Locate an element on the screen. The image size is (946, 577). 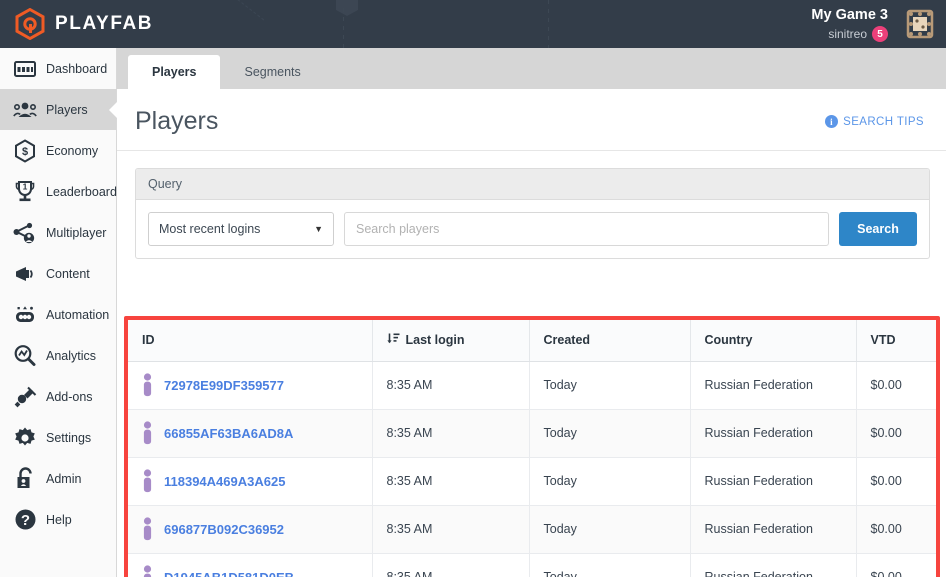
analytics-icon is located at coordinates (25, 356).